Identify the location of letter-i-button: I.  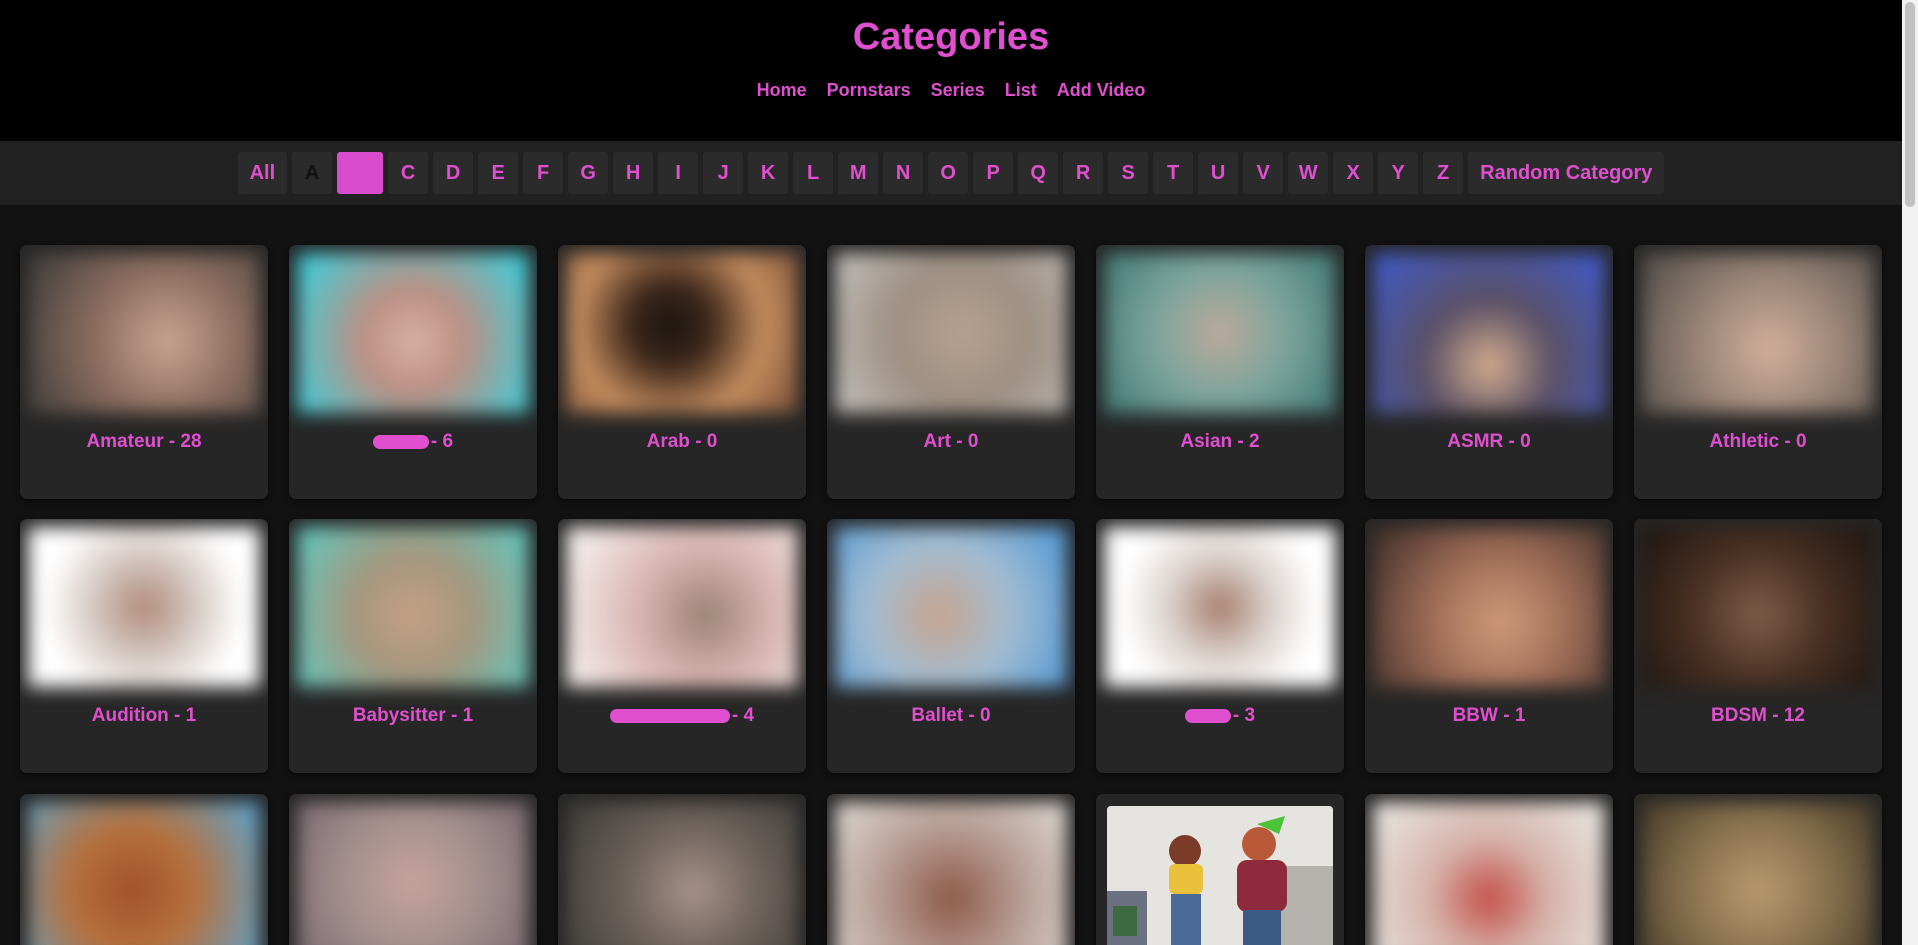
(678, 173).